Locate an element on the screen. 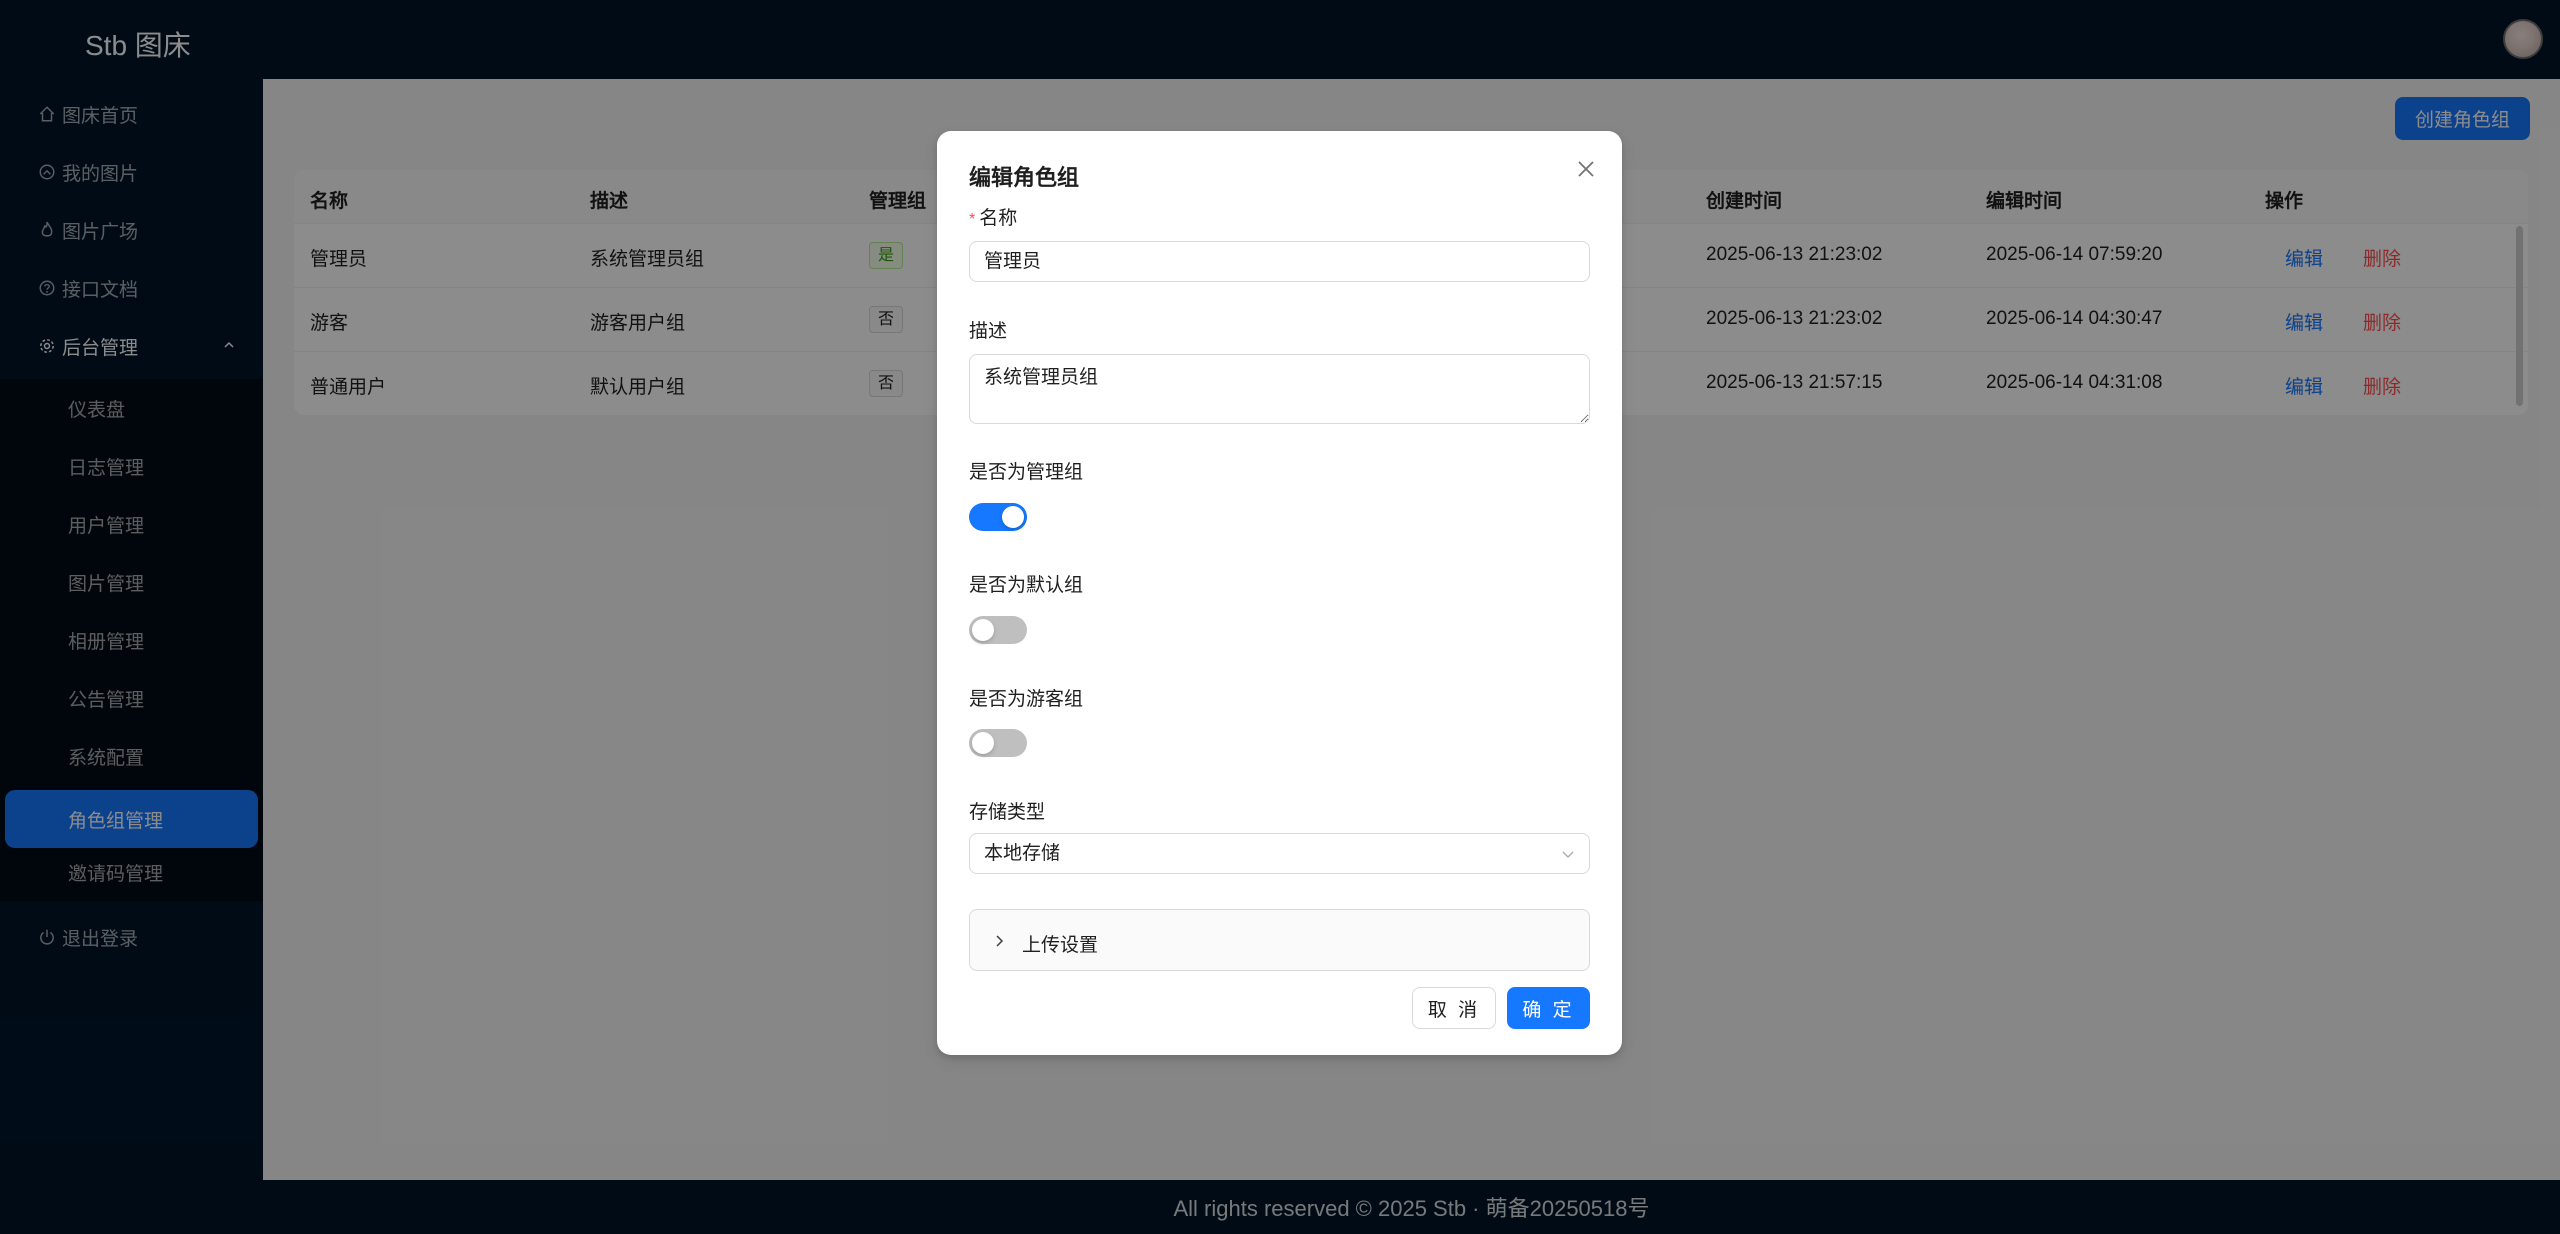 The height and width of the screenshot is (1234, 2560). name-field: 管理员 is located at coordinates (1279, 261).